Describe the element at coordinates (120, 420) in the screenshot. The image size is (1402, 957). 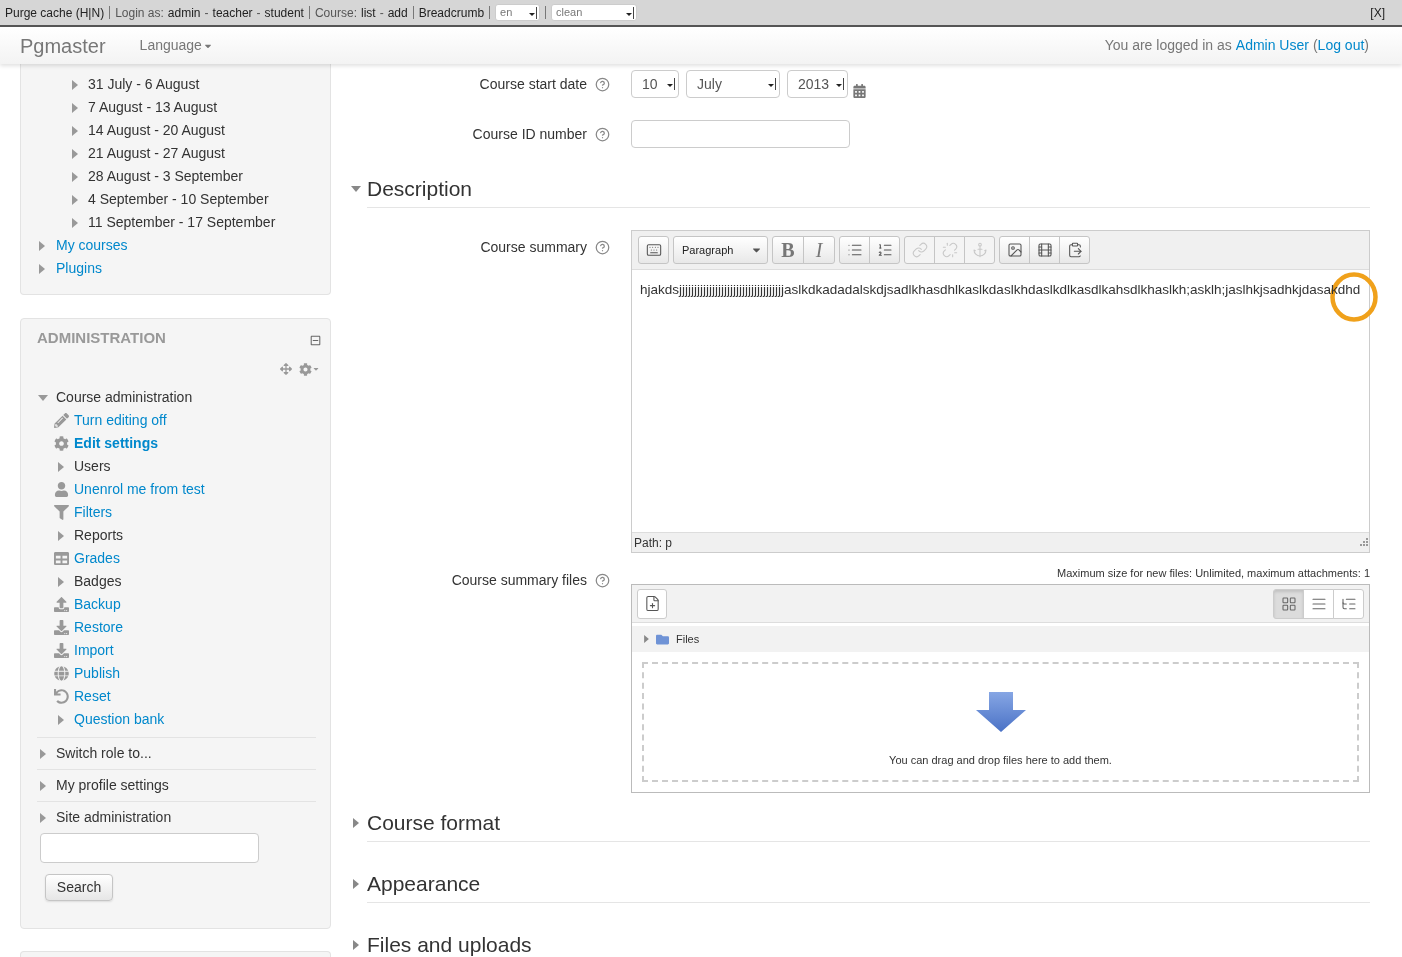
I see `tree-menu-link: Turn editing off` at that location.